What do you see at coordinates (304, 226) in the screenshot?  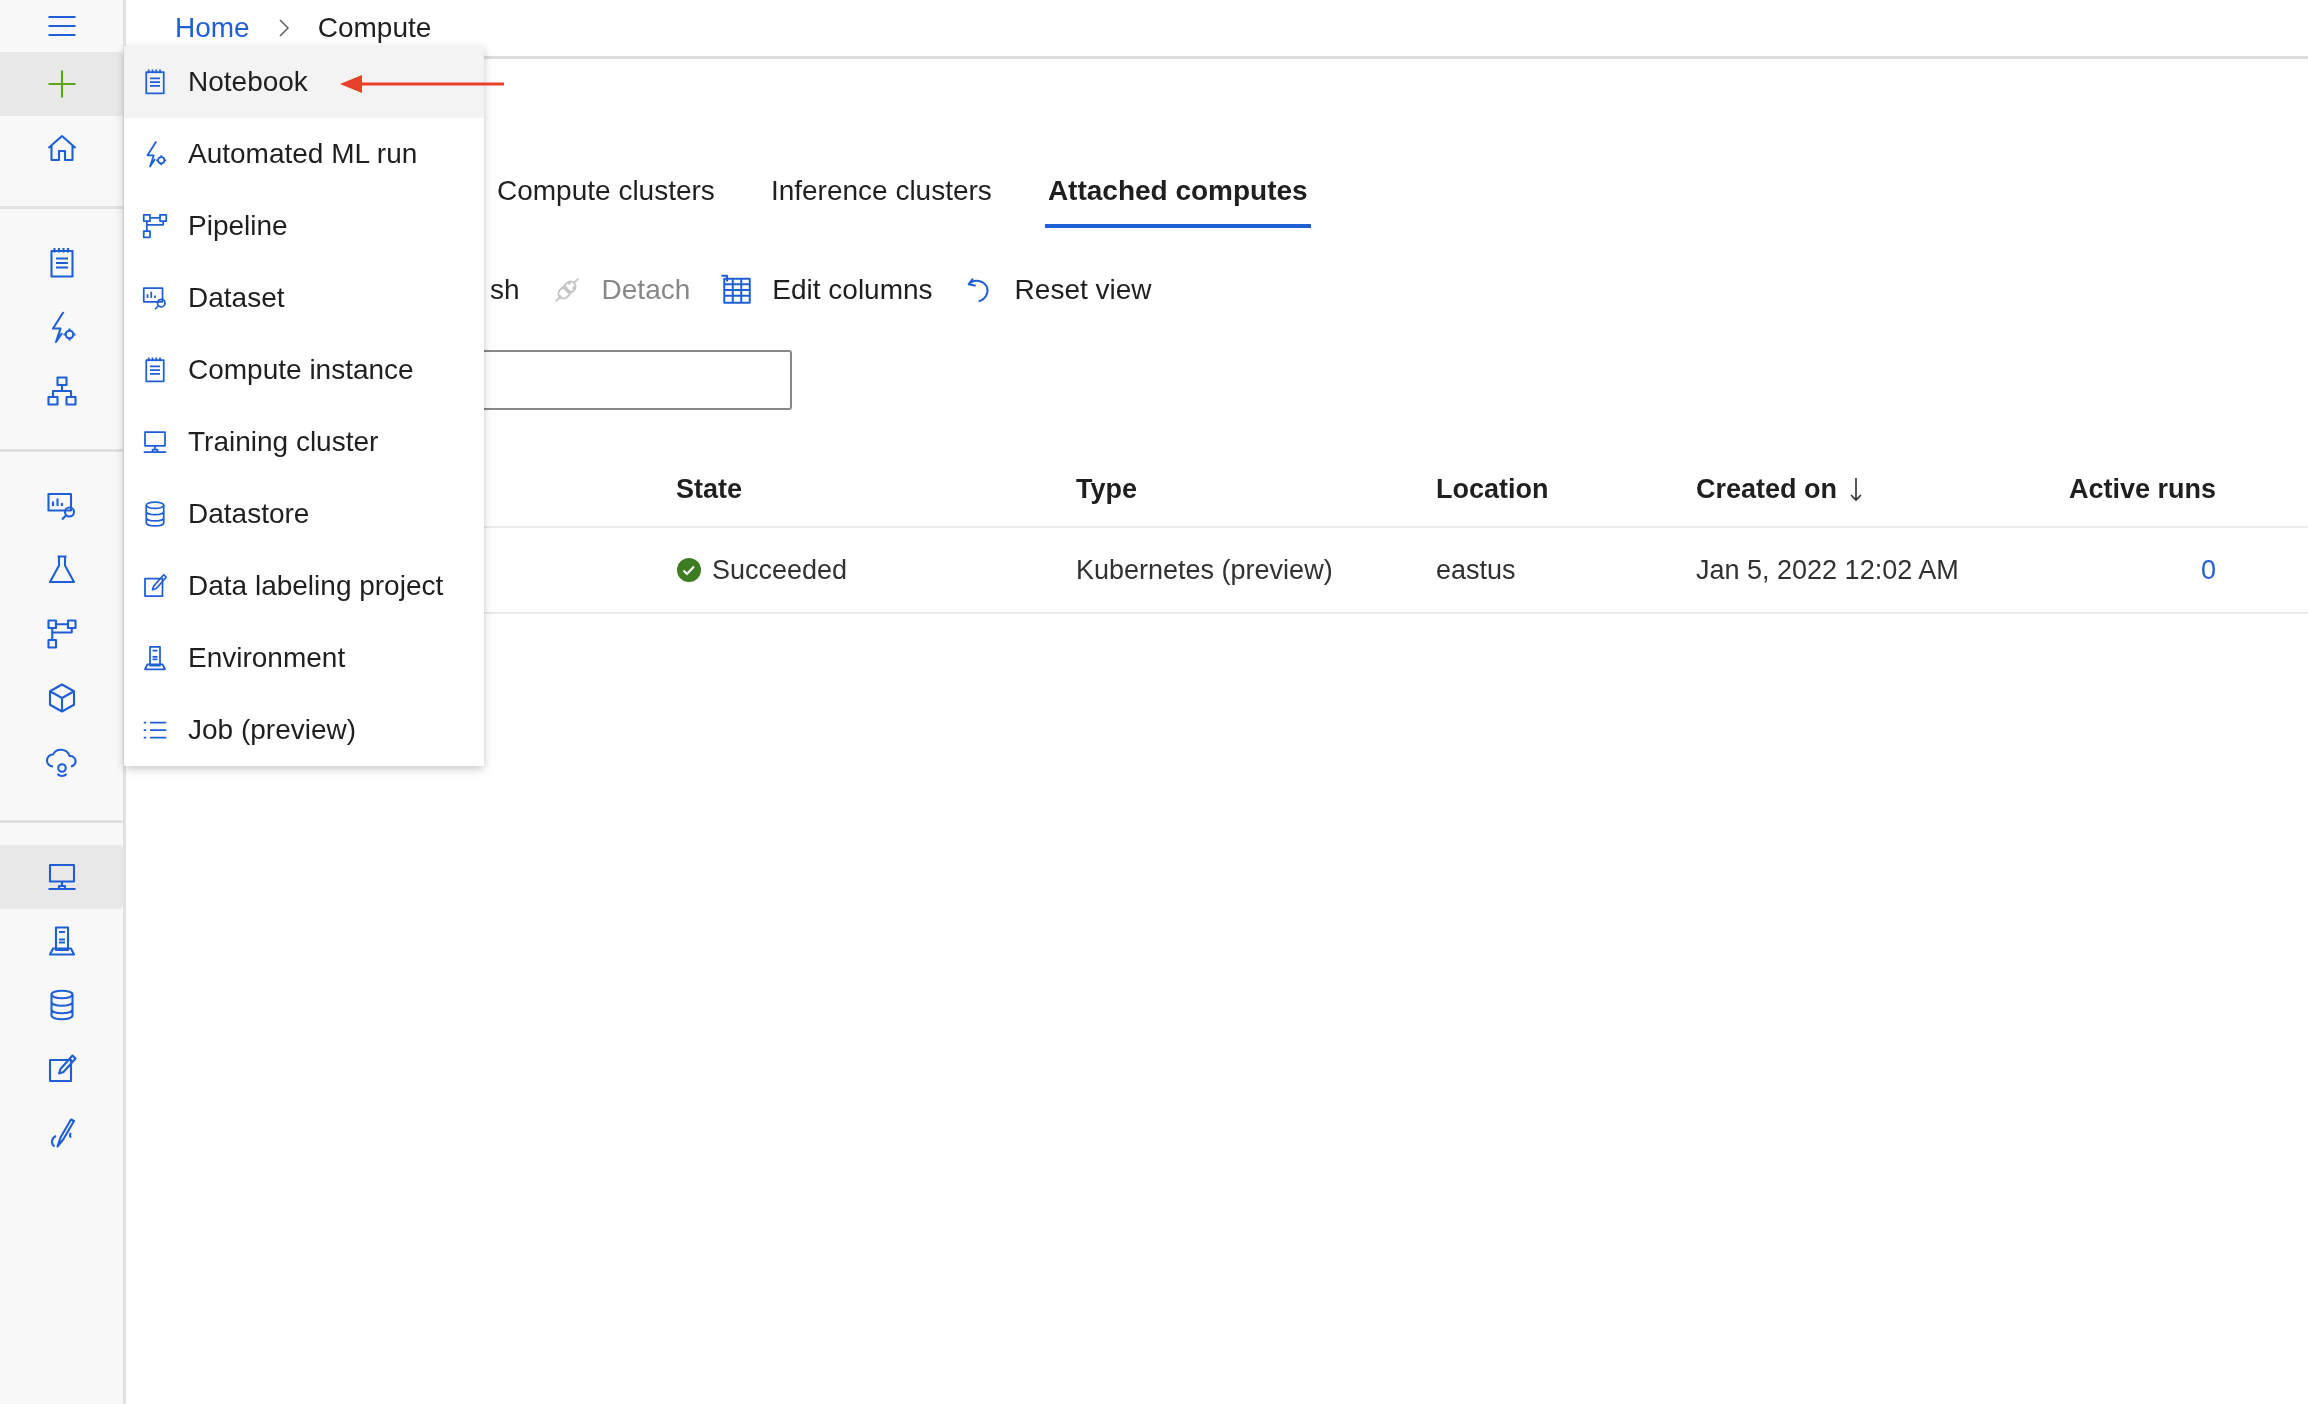 I see `menu-item: Pipeline` at bounding box center [304, 226].